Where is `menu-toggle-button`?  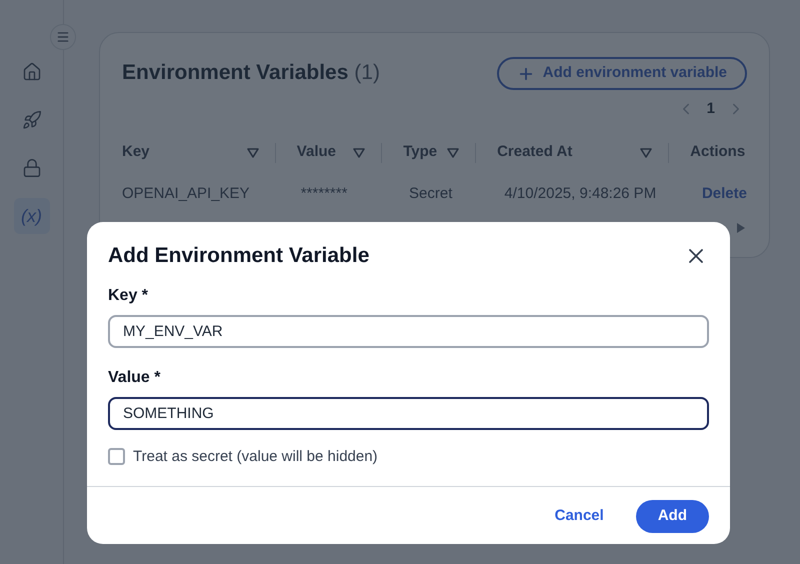 menu-toggle-button is located at coordinates (63, 37).